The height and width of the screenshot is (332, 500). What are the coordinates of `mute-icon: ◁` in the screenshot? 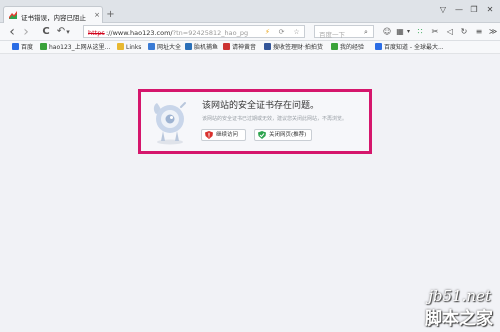 It's located at (450, 32).